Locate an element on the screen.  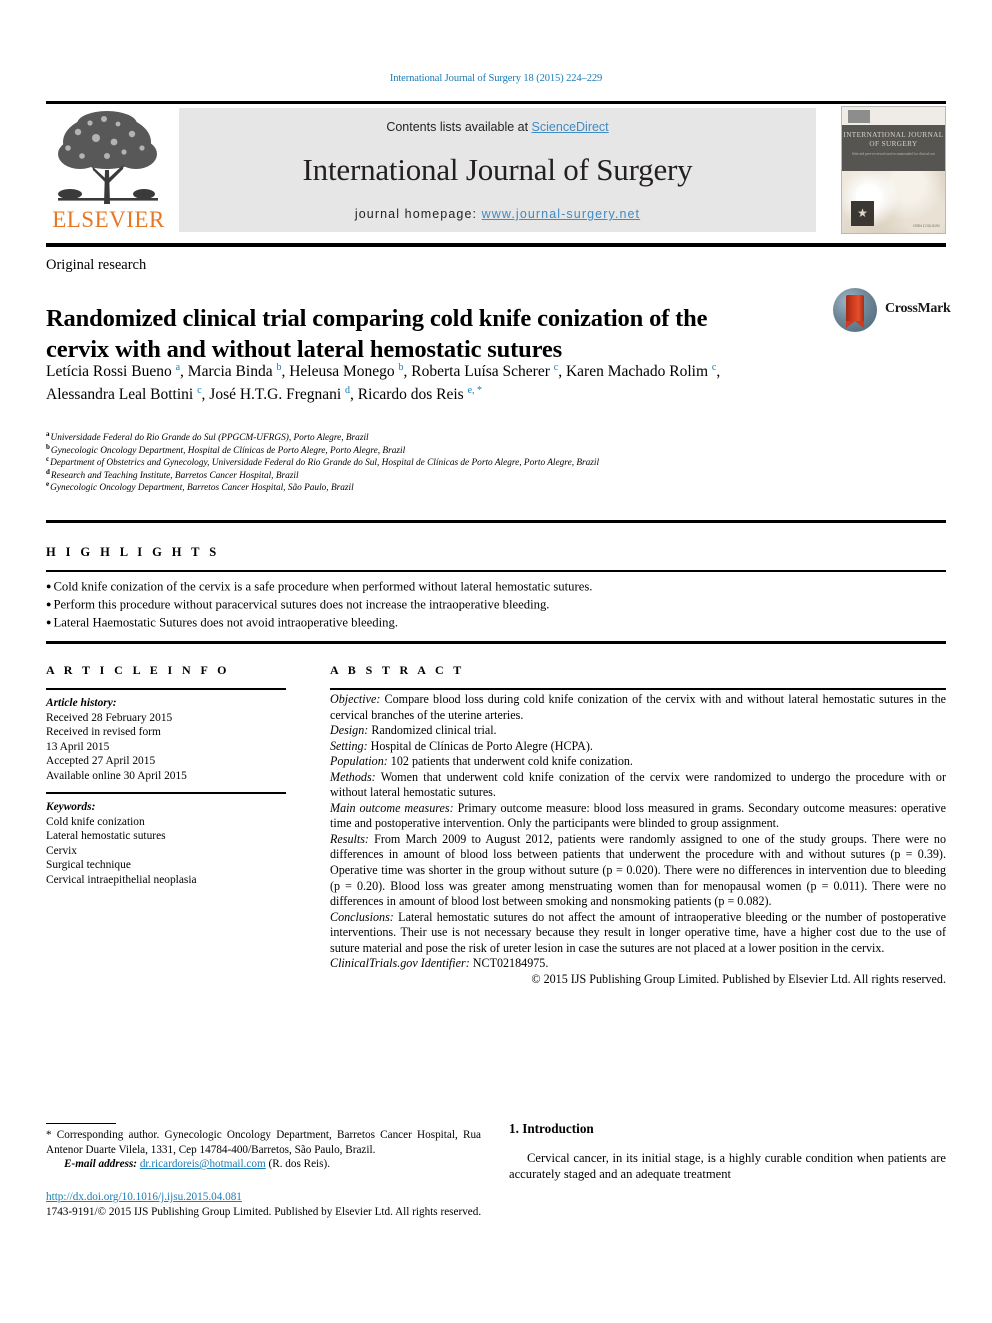
elsevier-wordmark: ELSEVIER is located at coordinates (108, 219).